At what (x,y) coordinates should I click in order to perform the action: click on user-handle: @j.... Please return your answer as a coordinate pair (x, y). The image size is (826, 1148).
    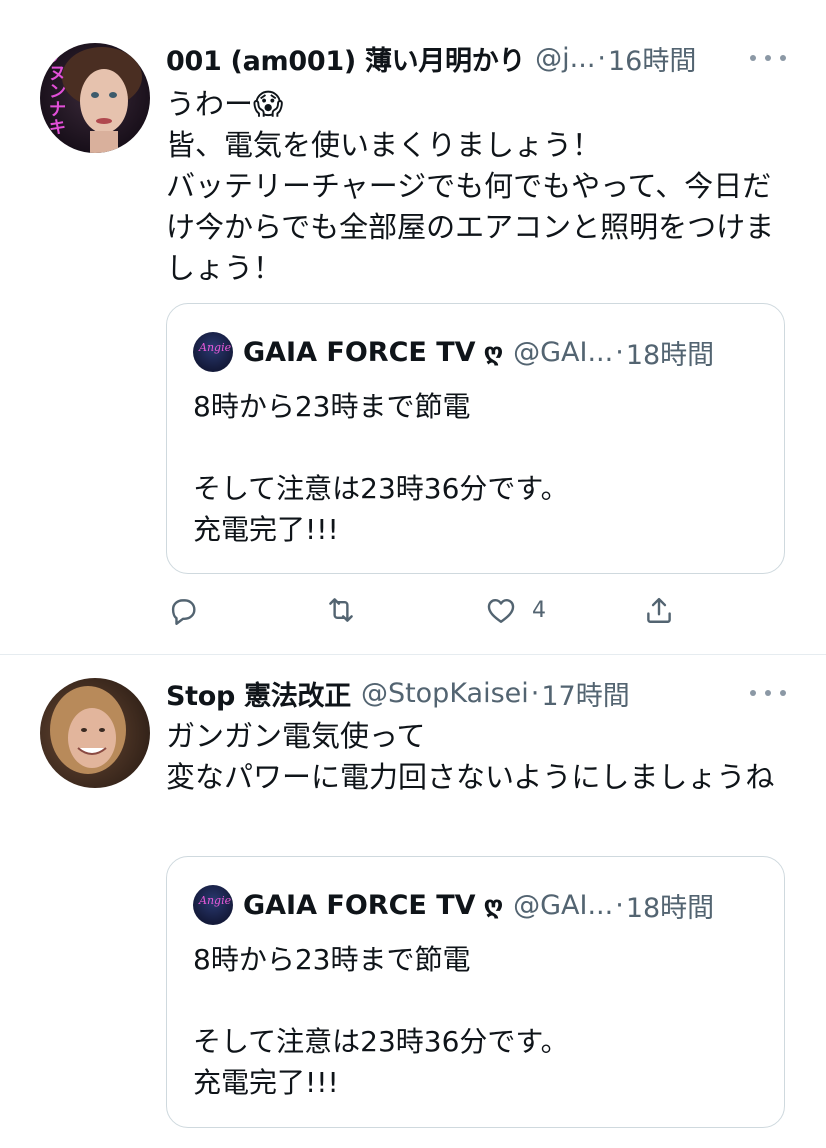
    Looking at the image, I should click on (565, 58).